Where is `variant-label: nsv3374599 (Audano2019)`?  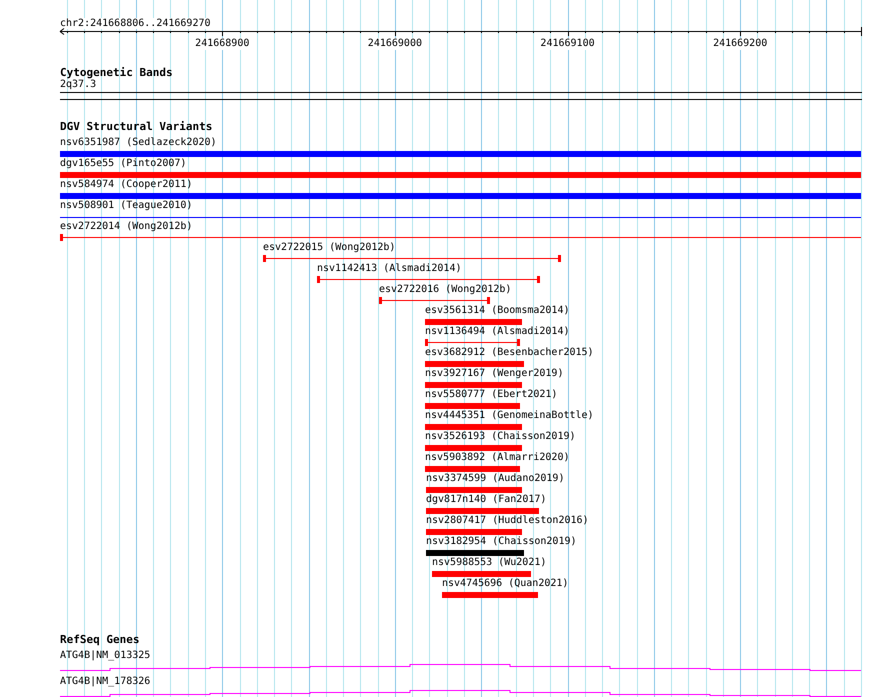 variant-label: nsv3374599 (Audano2019) is located at coordinates (495, 479).